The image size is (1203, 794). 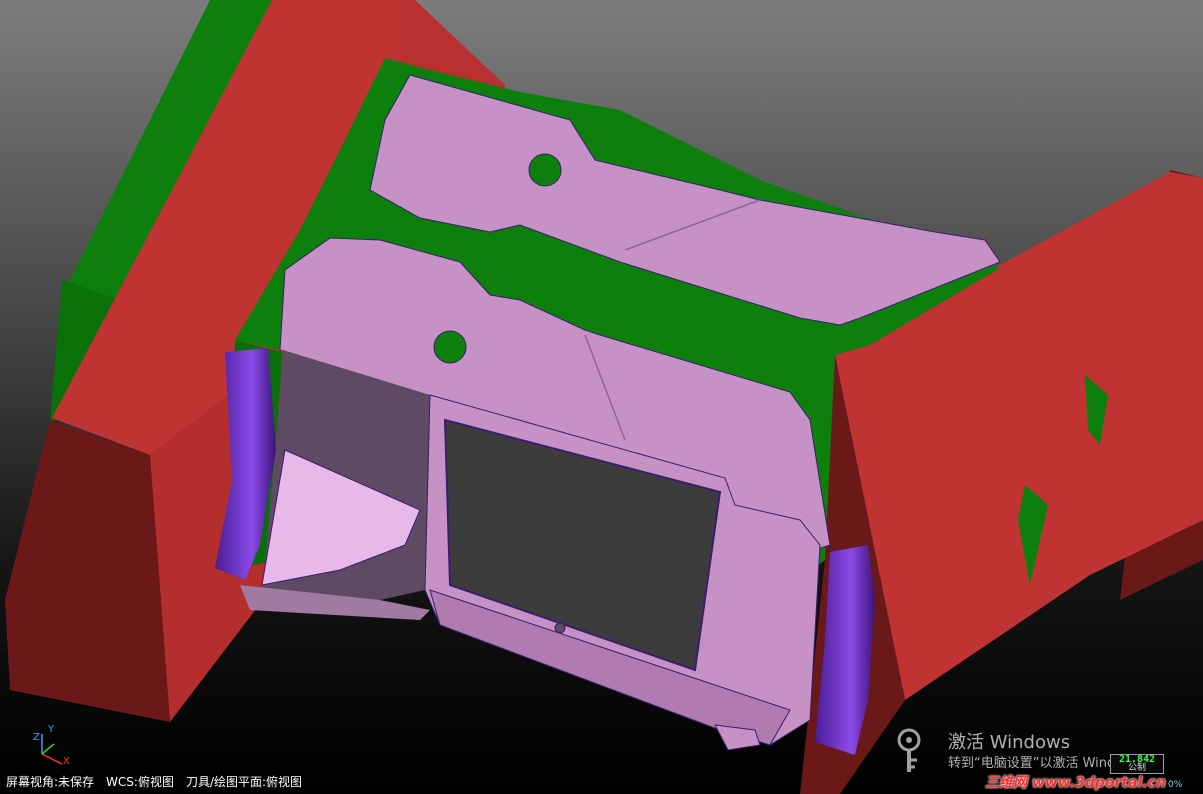 What do you see at coordinates (1075, 783) in the screenshot?
I see `site-watermark: 三维网 www.3dportal.cn` at bounding box center [1075, 783].